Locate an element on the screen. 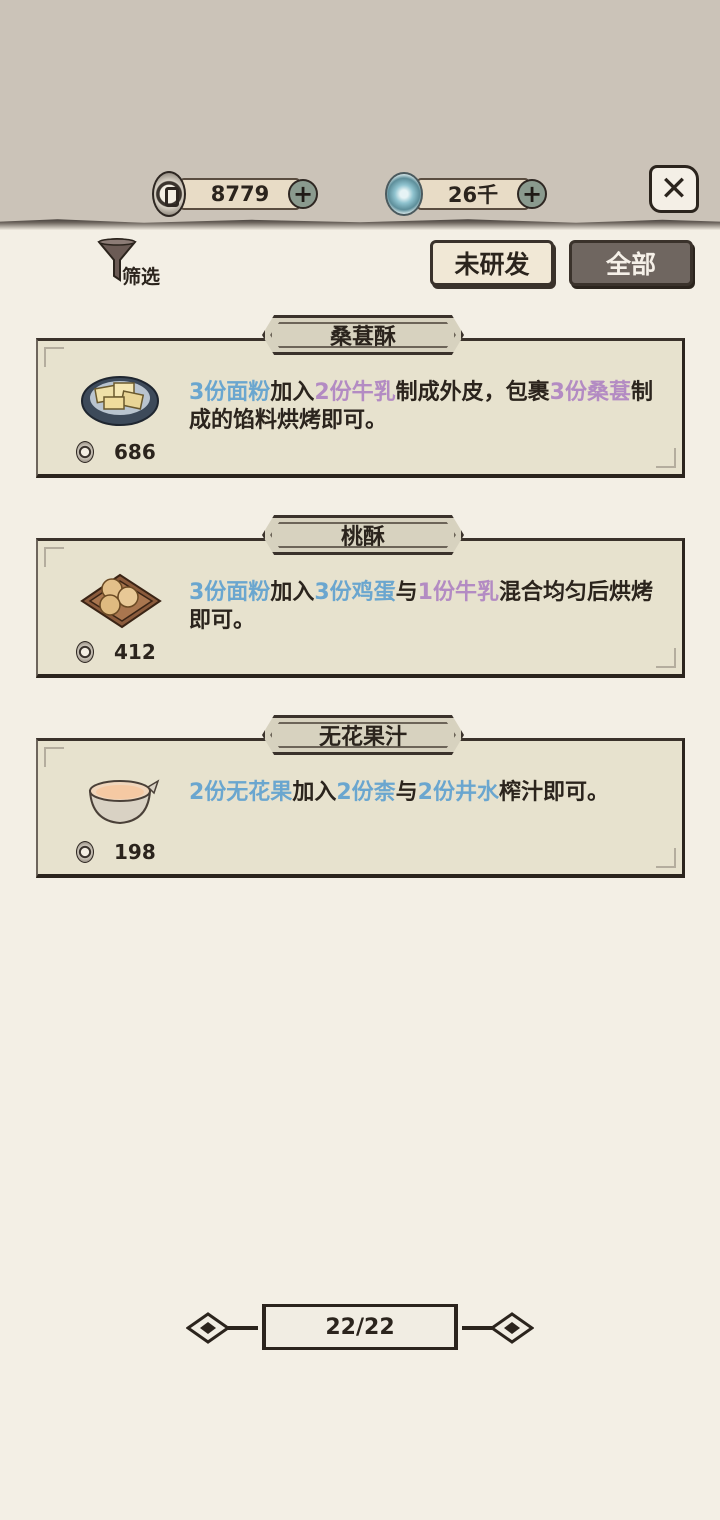 The height and width of the screenshot is (1520, 720). ingredient-text: 2份柰 is located at coordinates (366, 792).